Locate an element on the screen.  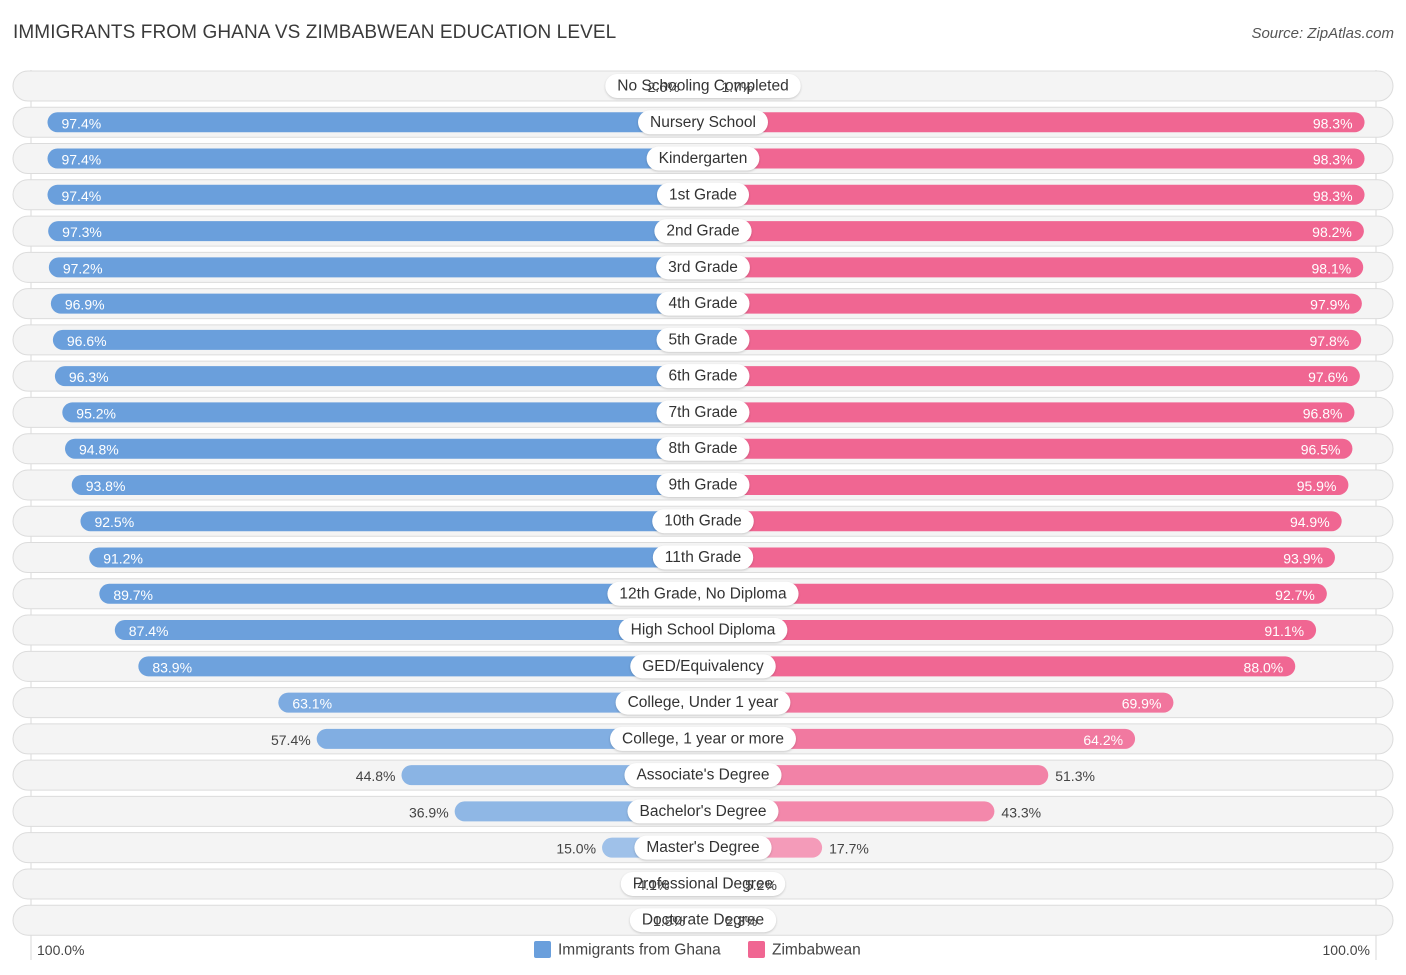
chart-row: 8th Grade 94.8% 96.5% is located at coordinates (703, 449).